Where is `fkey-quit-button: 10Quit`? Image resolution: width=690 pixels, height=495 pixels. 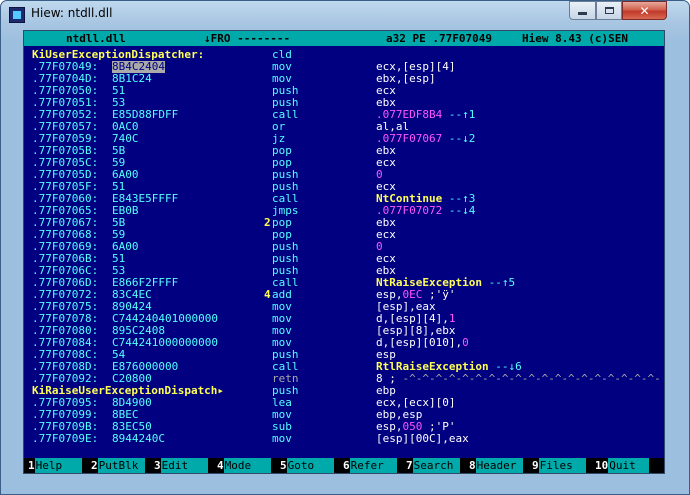
fkey-quit-button: 10Quit is located at coordinates (622, 465).